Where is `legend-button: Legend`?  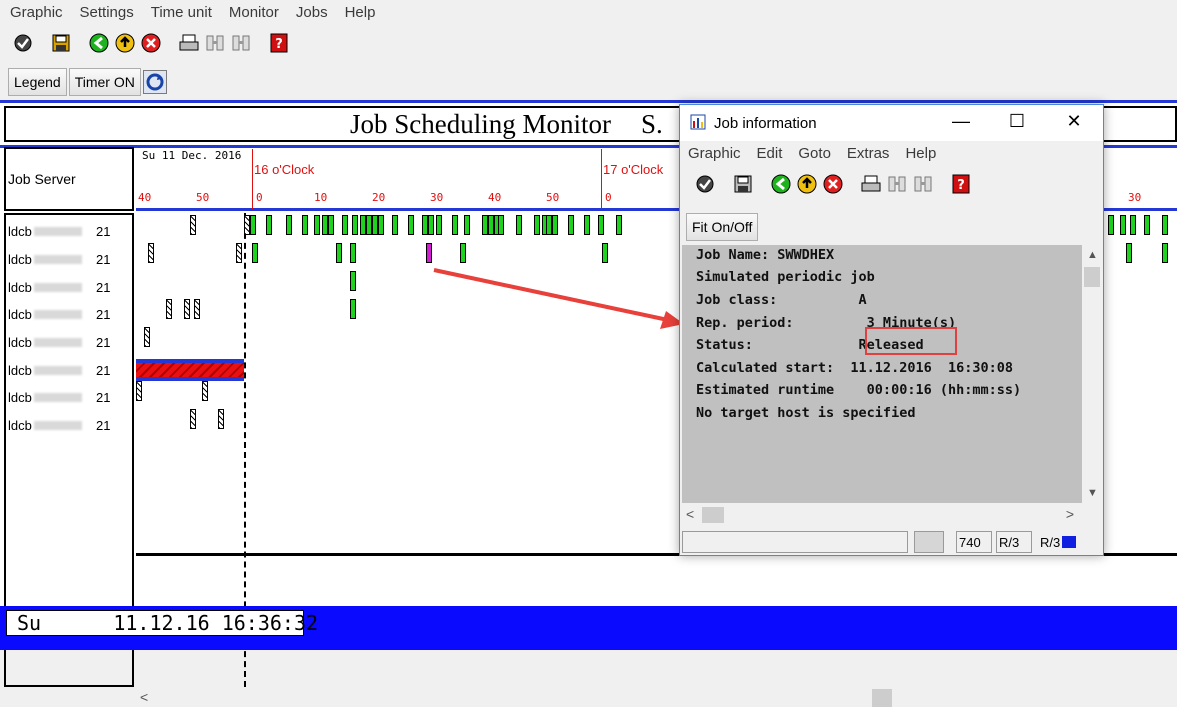
legend-button: Legend is located at coordinates (37, 82).